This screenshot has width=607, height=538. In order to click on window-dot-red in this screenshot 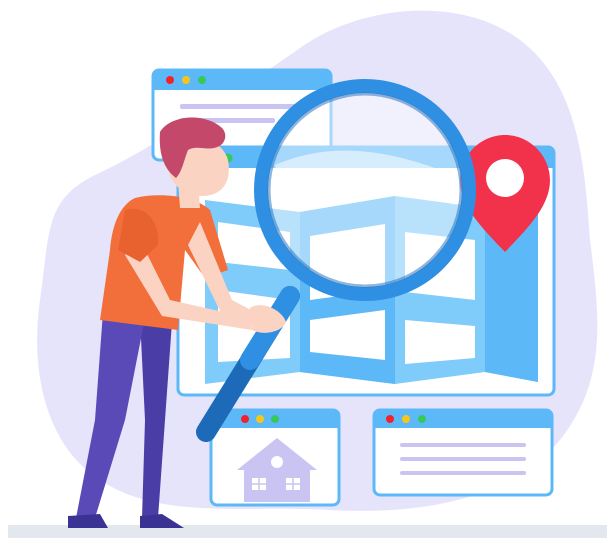, I will do `click(170, 80)`.